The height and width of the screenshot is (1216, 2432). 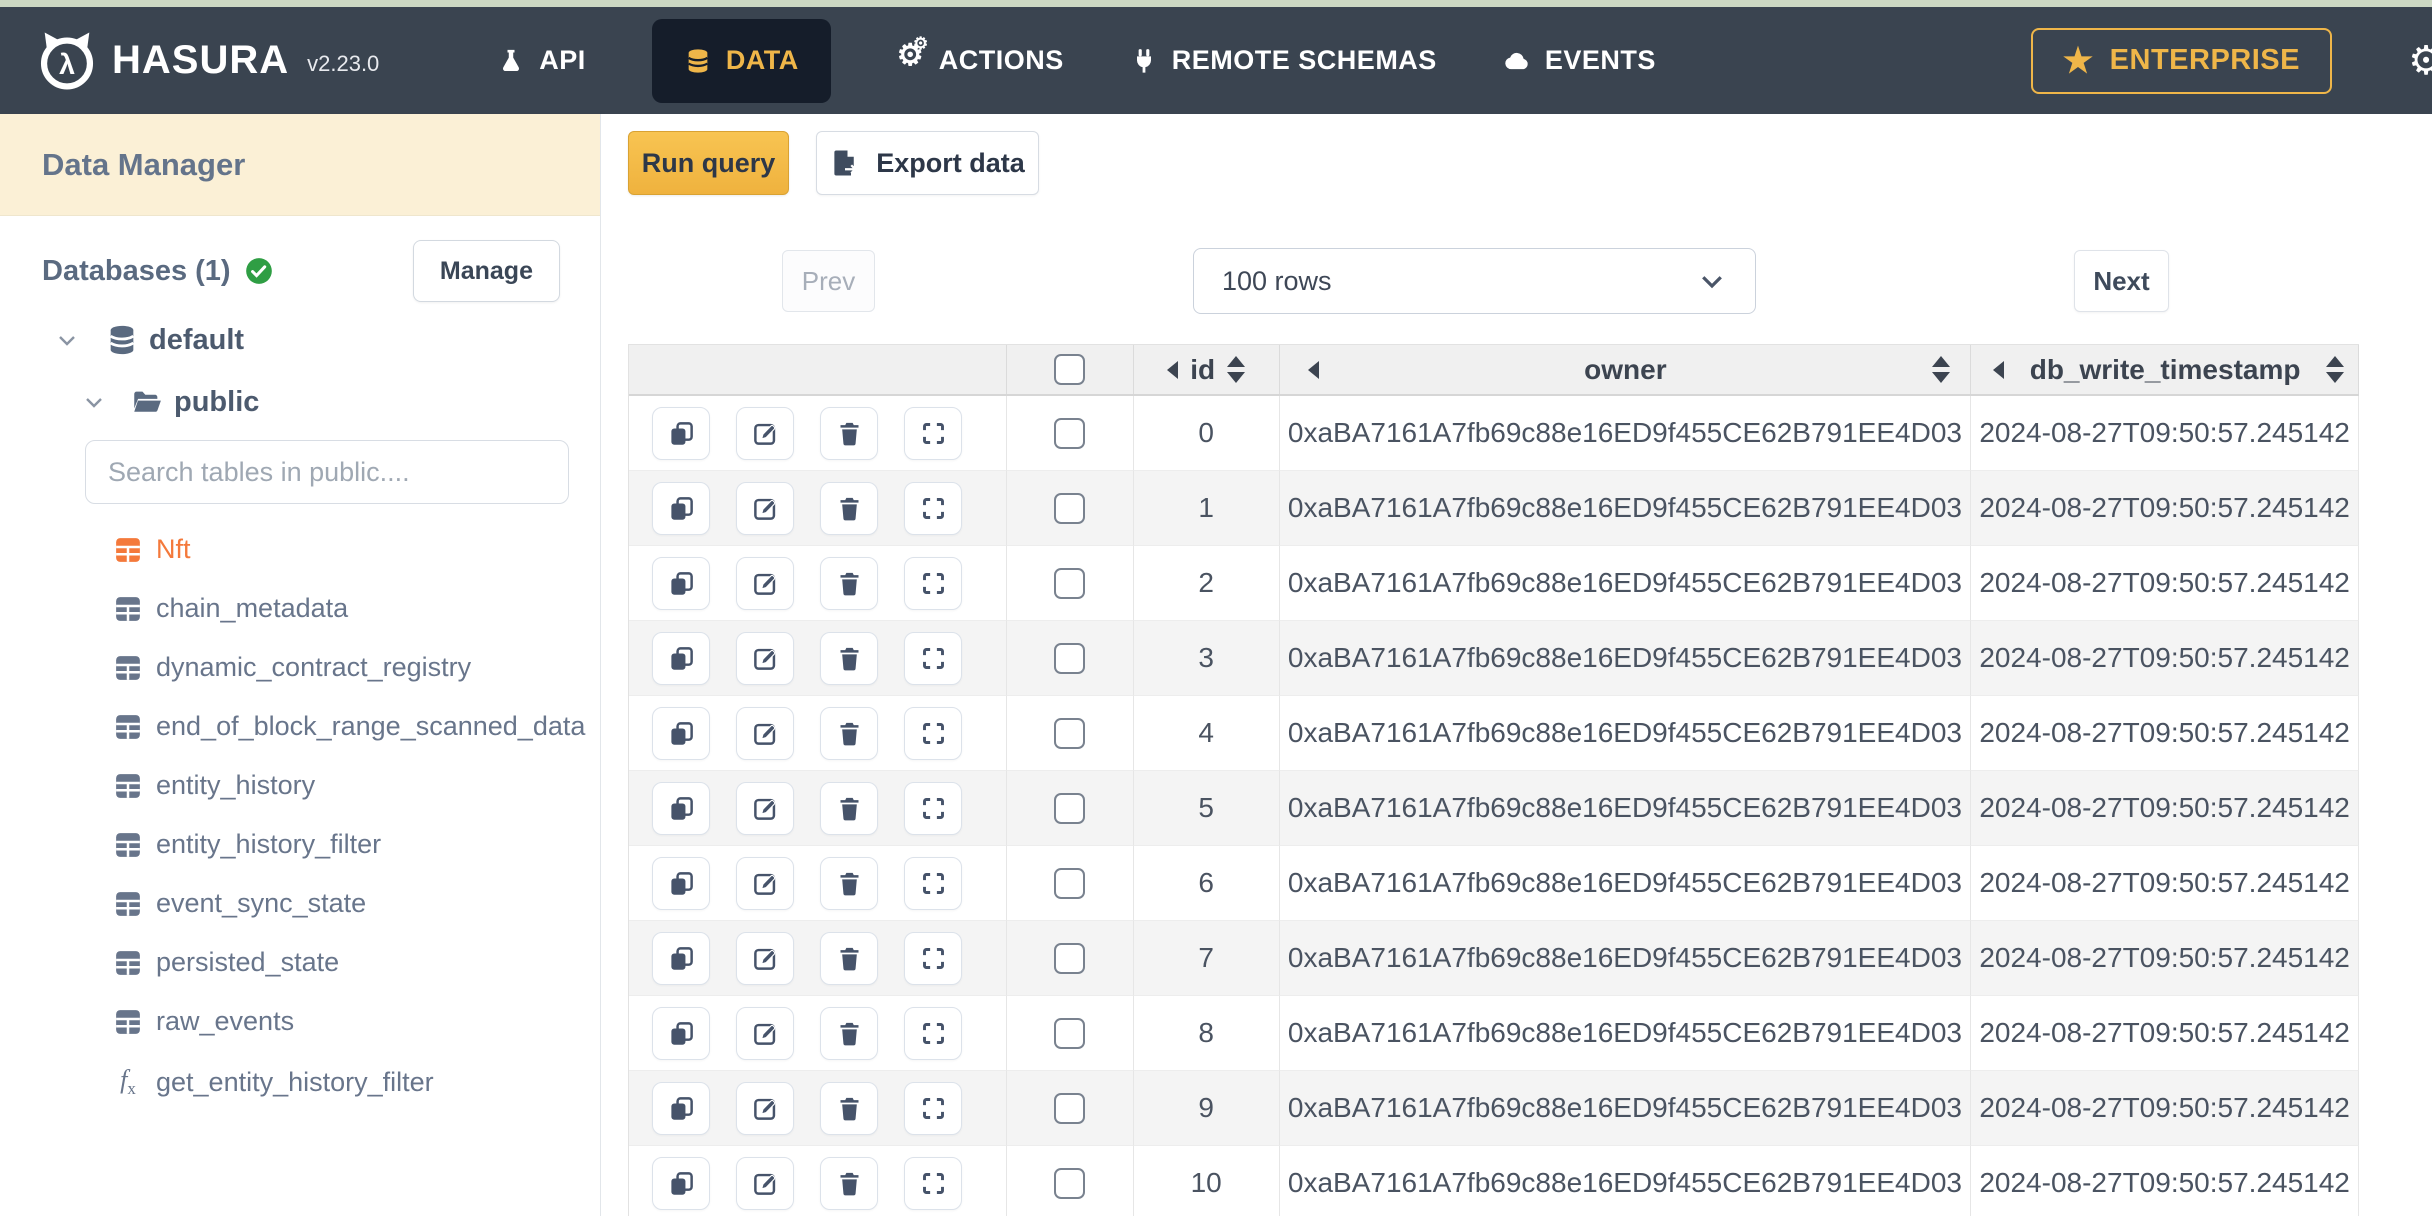 What do you see at coordinates (2165, 369) in the screenshot?
I see `header-column-db-write-timestamp: db_write_timestamp` at bounding box center [2165, 369].